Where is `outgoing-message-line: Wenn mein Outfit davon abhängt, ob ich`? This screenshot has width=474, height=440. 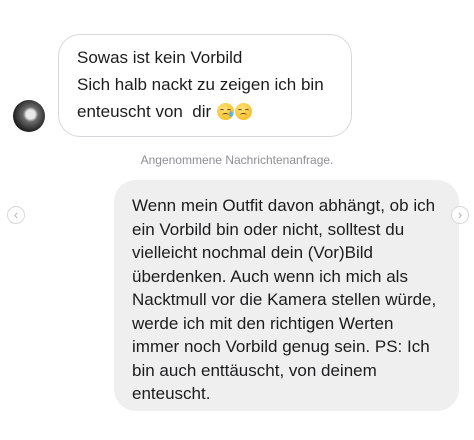 outgoing-message-line: Wenn mein Outfit davon abhängt, ob ich is located at coordinates (284, 205).